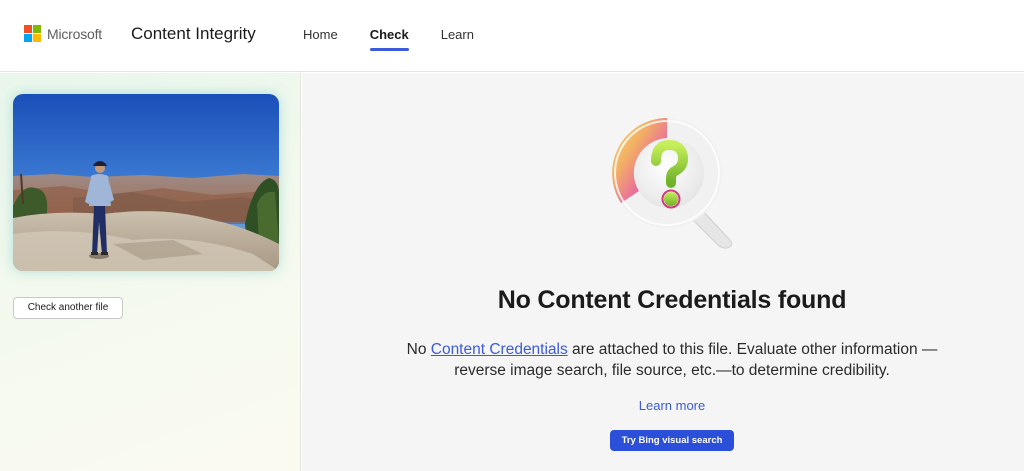 This screenshot has width=1024, height=471. I want to click on microsoft-logo-icon, so click(32, 33).